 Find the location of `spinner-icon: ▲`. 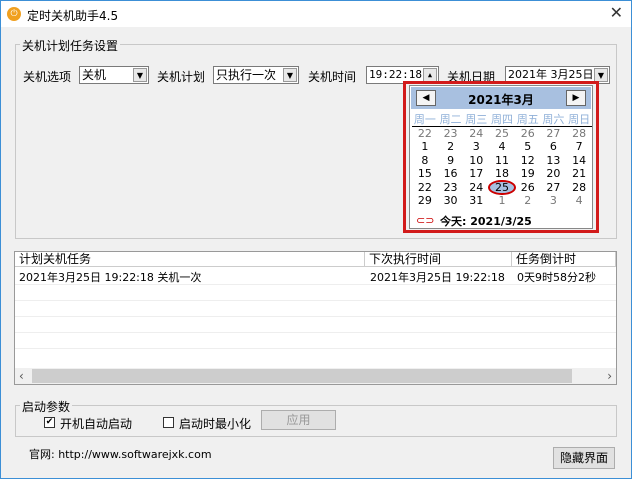

spinner-icon: ▲ is located at coordinates (430, 75).